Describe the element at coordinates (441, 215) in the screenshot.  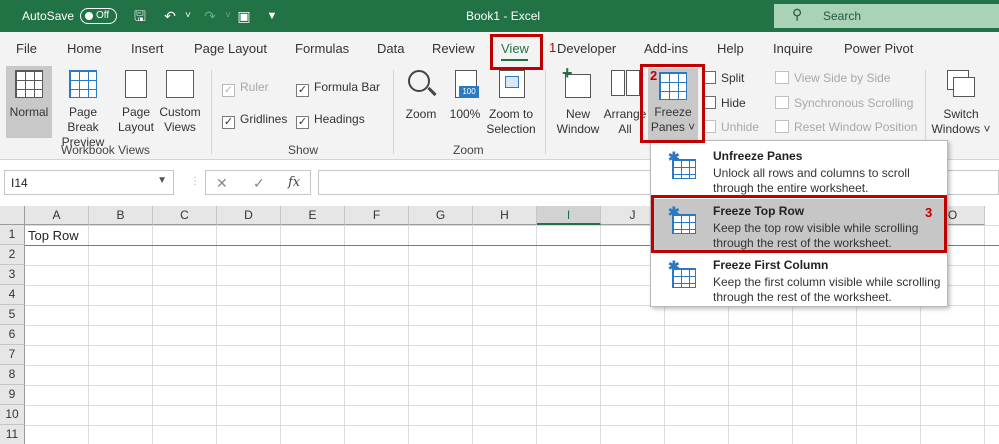
I see `column-header-g: G` at that location.